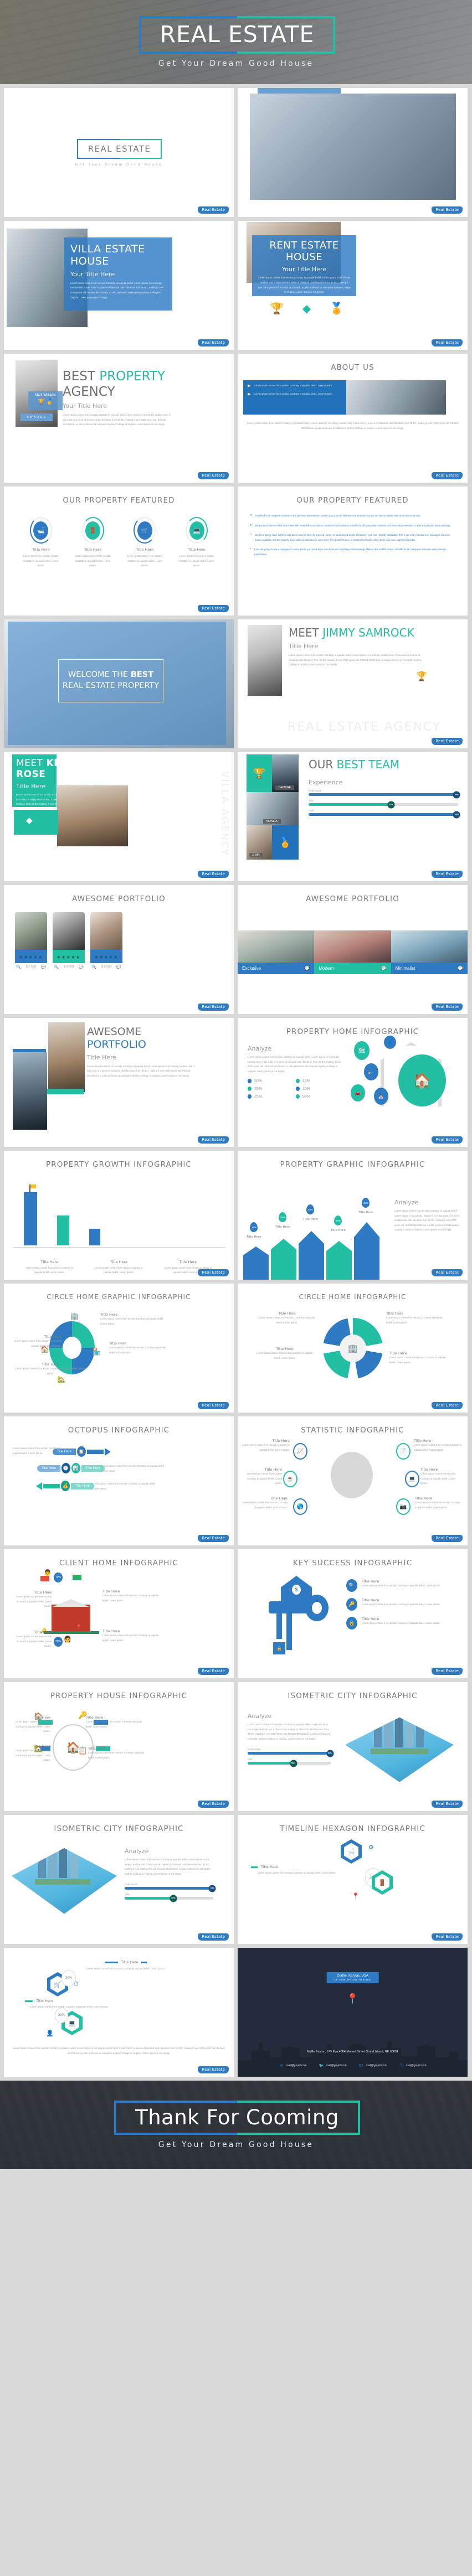  What do you see at coordinates (93, 530) in the screenshot?
I see `door-icon: 🚪` at bounding box center [93, 530].